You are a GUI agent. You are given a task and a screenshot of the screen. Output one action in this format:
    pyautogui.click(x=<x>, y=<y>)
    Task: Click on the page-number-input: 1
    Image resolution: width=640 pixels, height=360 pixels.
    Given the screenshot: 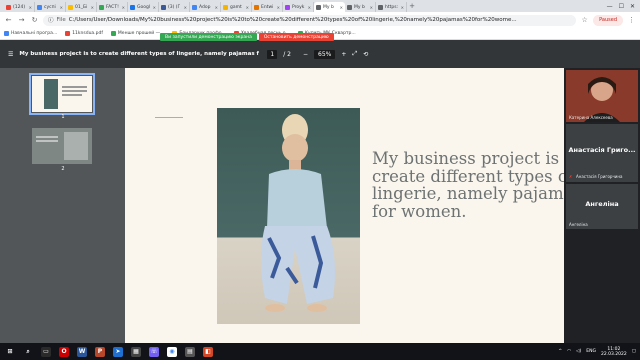 What is the action you would take?
    pyautogui.click(x=272, y=54)
    